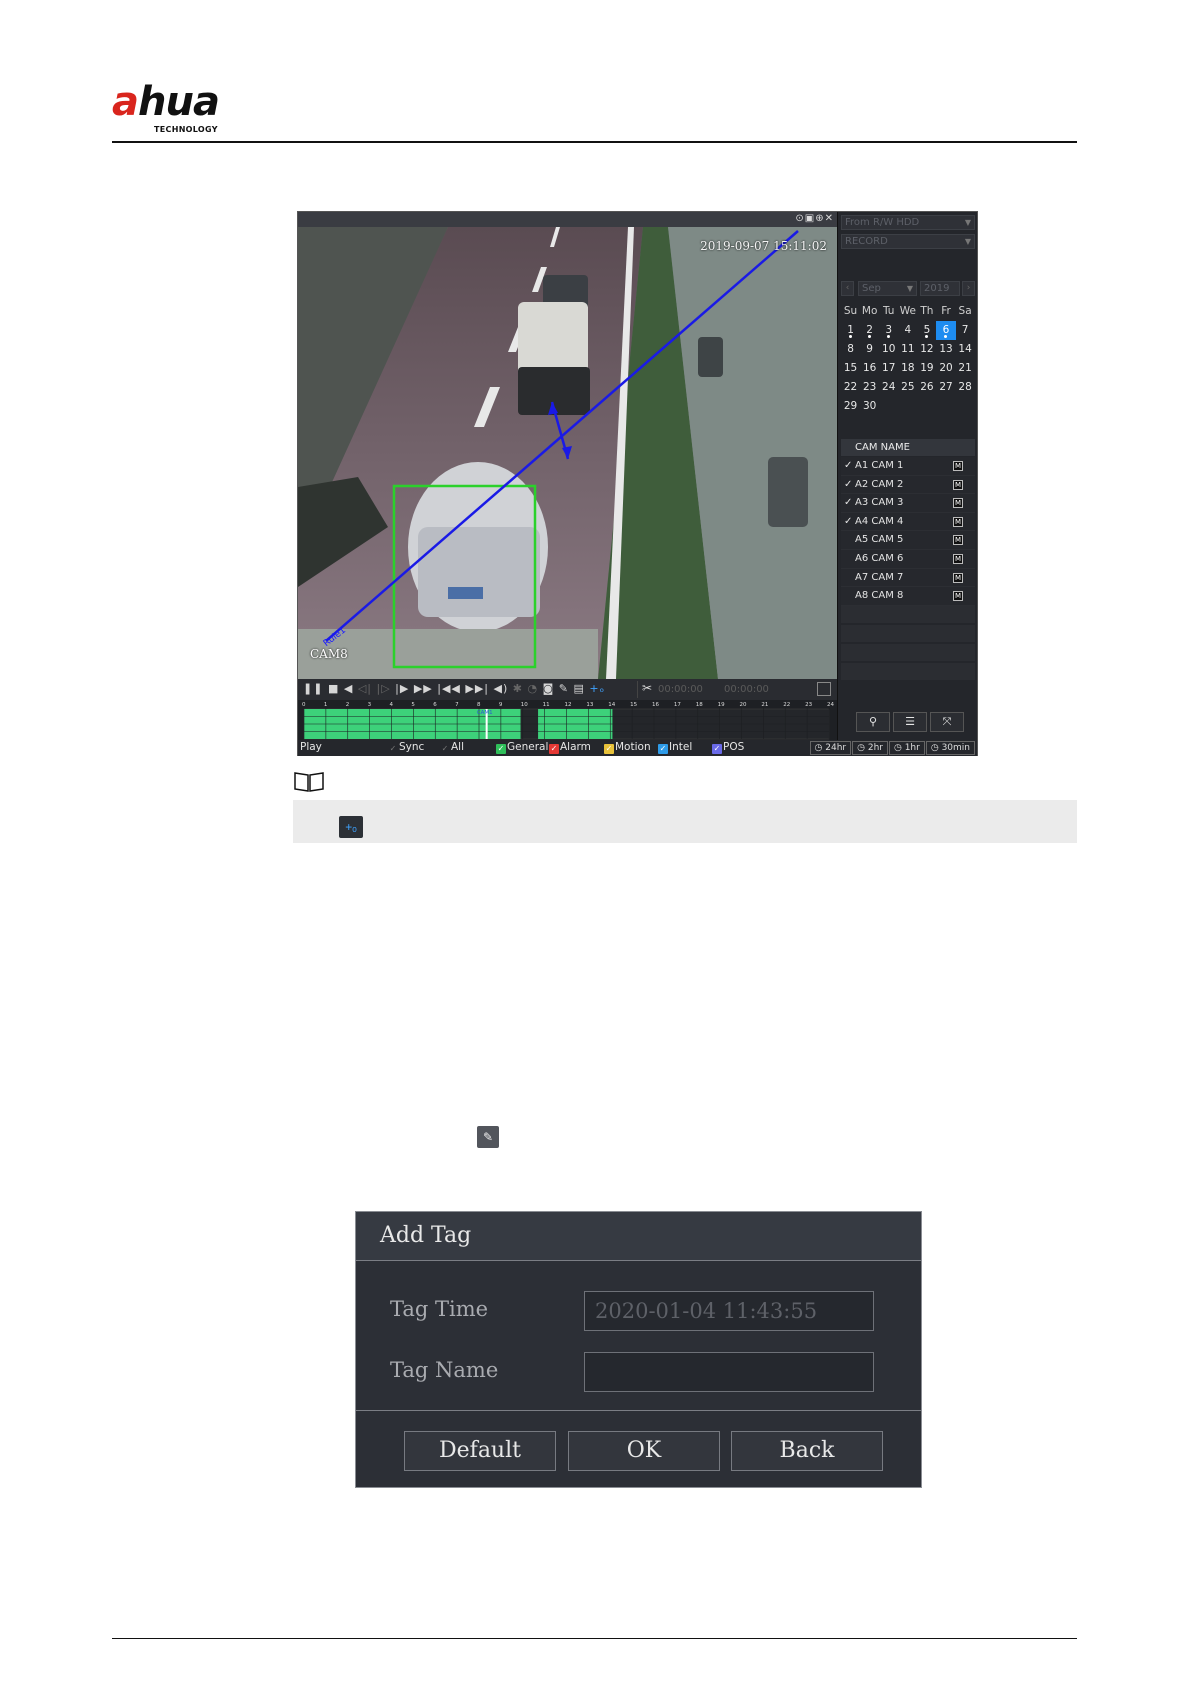 The image size is (1192, 1685). What do you see at coordinates (402, 688) in the screenshot?
I see `slow-play-icon: |▶` at bounding box center [402, 688].